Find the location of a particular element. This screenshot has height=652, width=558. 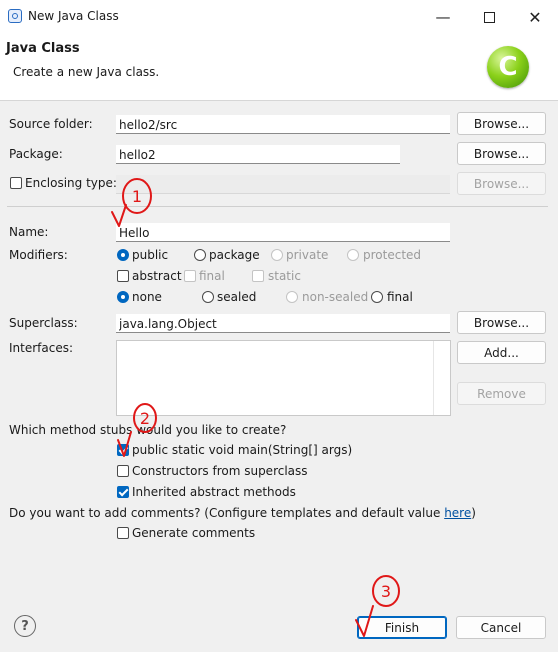

non-sealed-radio is located at coordinates (292, 297).